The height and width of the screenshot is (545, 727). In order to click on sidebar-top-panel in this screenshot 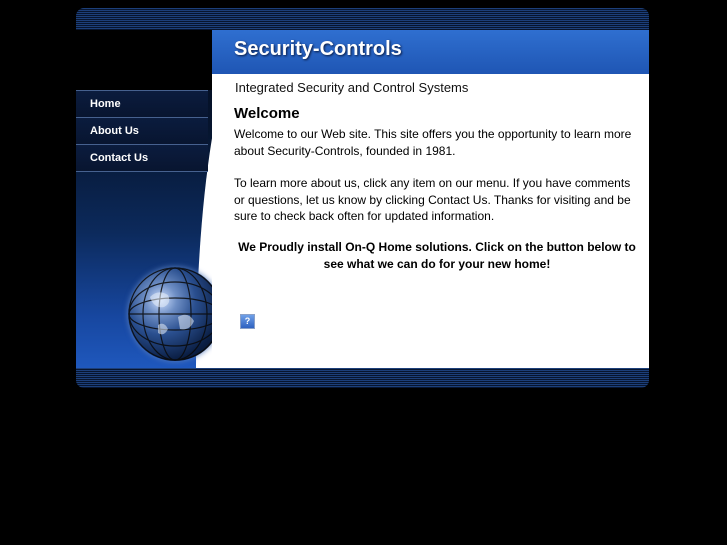, I will do `click(144, 60)`.